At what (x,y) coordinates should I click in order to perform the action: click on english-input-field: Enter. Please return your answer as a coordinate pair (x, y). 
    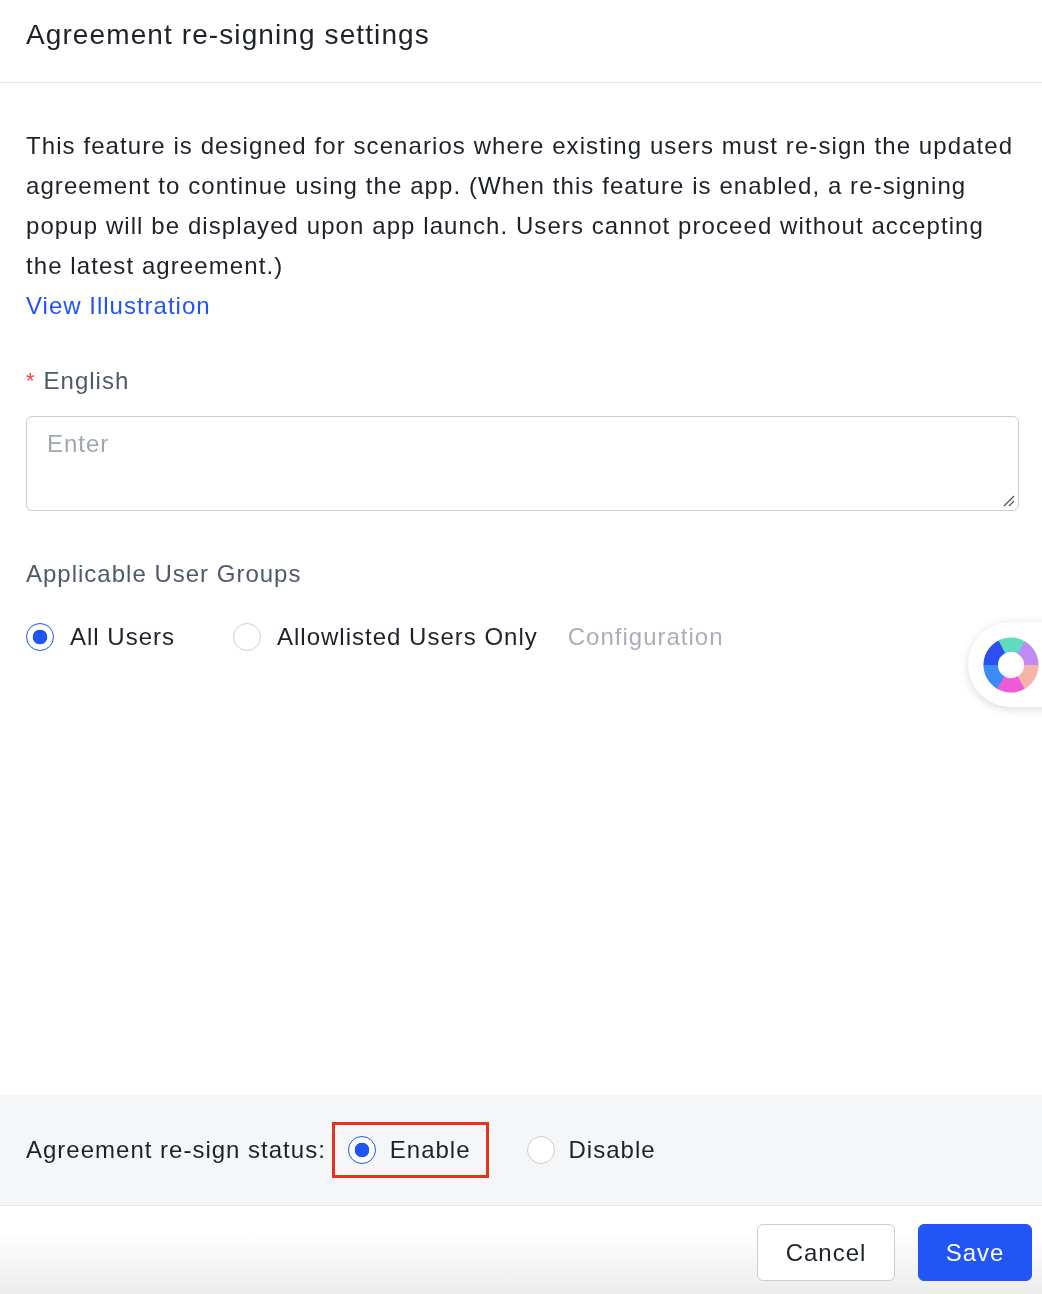
    Looking at the image, I should click on (522, 463).